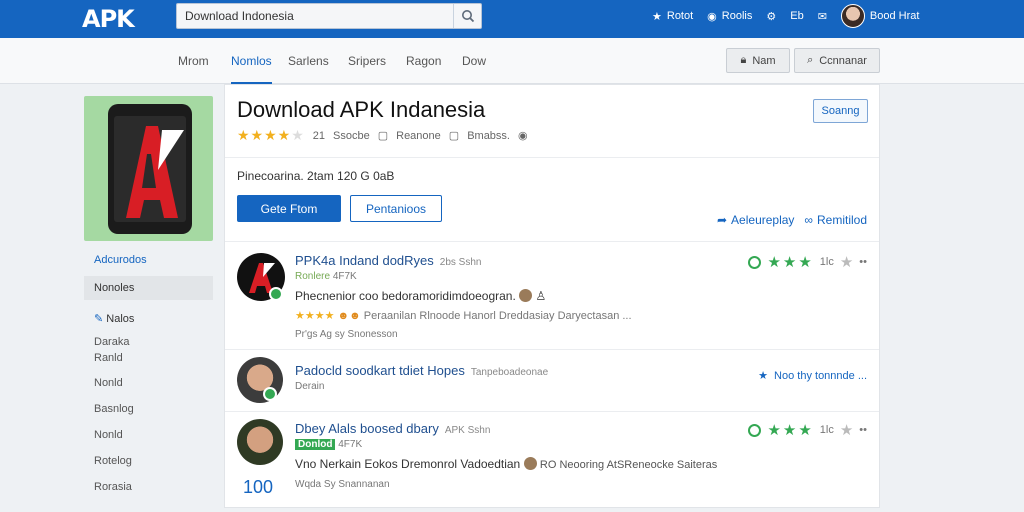 This screenshot has width=1024, height=512. Describe the element at coordinates (346, 334) in the screenshot. I see `review-footer: Pr'gs Ag sy Snonesson` at that location.